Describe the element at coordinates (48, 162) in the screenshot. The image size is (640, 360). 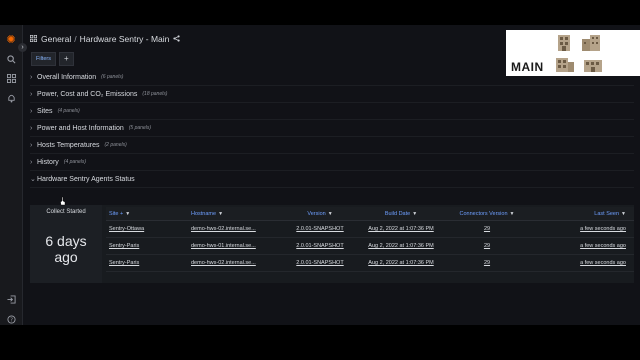
I see `row-title: History` at that location.